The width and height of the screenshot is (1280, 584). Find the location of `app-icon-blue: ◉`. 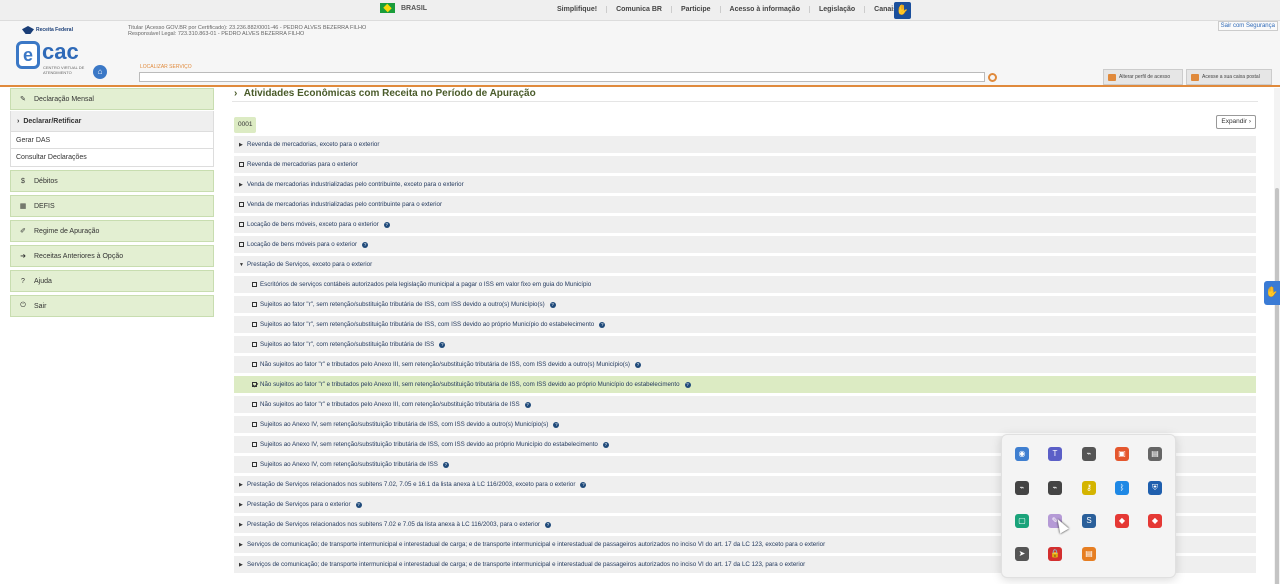

app-icon-blue: ◉ is located at coordinates (1022, 454).